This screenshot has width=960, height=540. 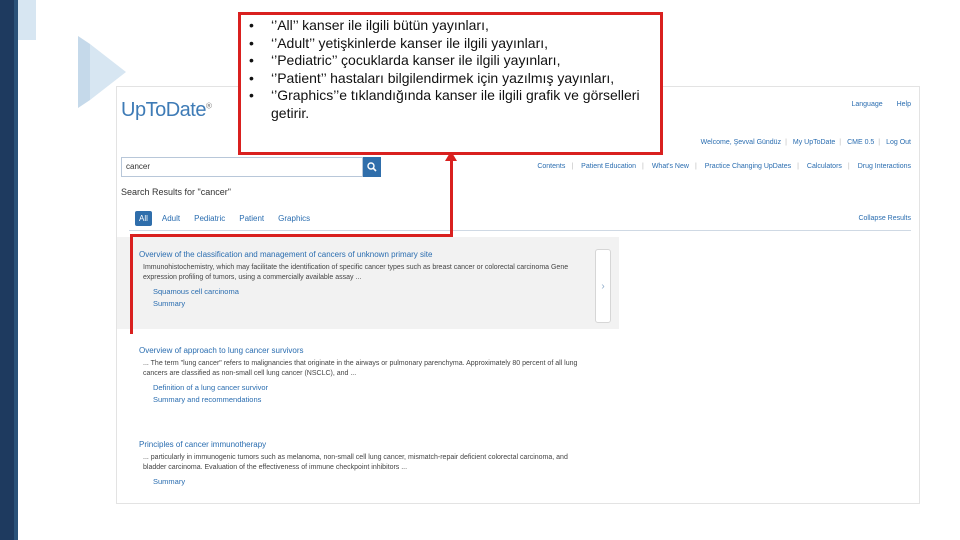 What do you see at coordinates (7, 270) in the screenshot?
I see `slide-left-bar` at bounding box center [7, 270].